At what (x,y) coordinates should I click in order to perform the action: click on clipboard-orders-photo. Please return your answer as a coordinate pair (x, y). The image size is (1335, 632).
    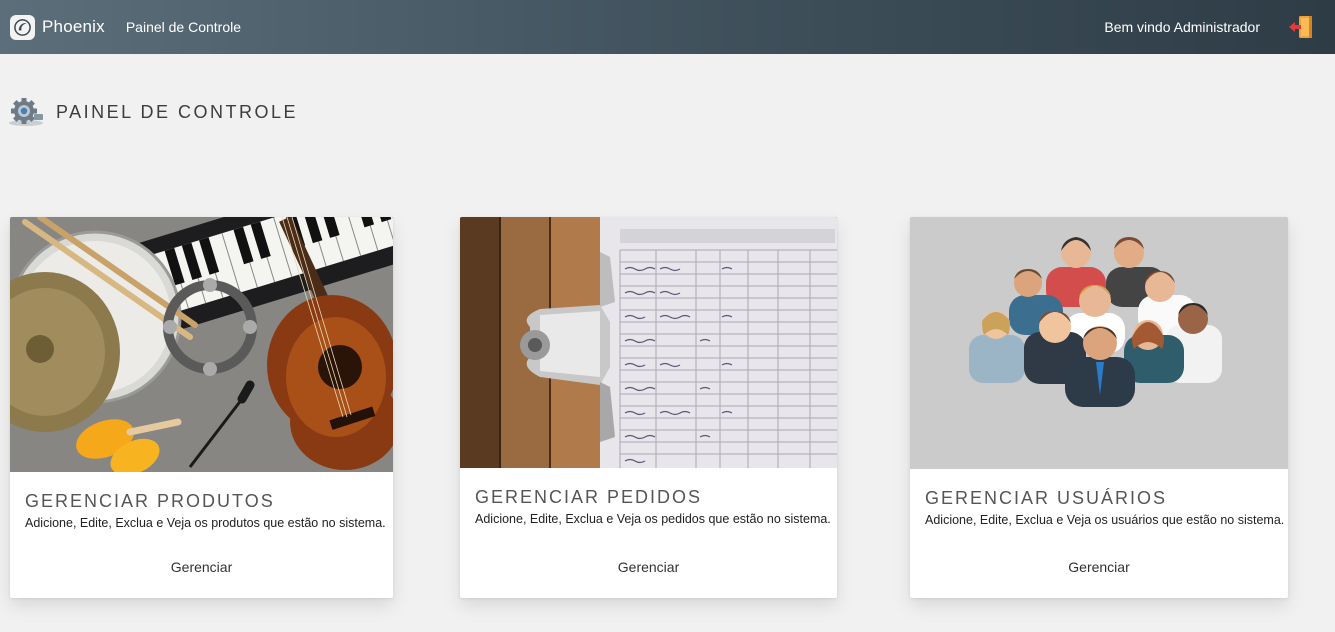
    Looking at the image, I should click on (648, 342).